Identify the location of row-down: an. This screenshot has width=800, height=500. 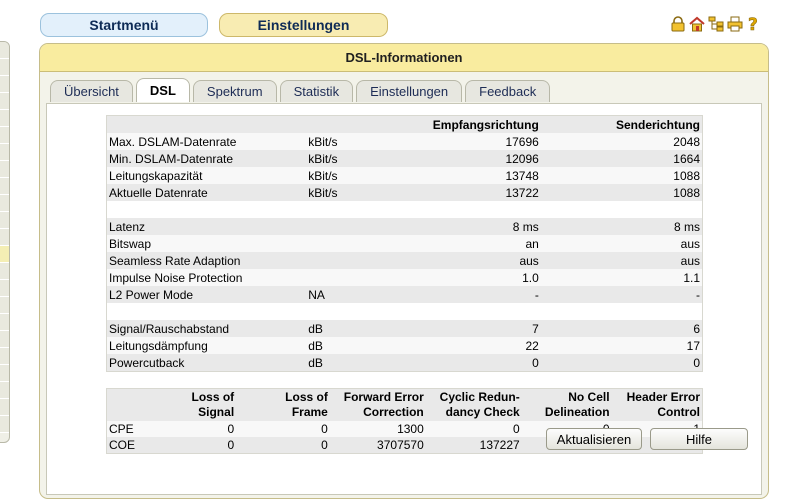
(468, 243).